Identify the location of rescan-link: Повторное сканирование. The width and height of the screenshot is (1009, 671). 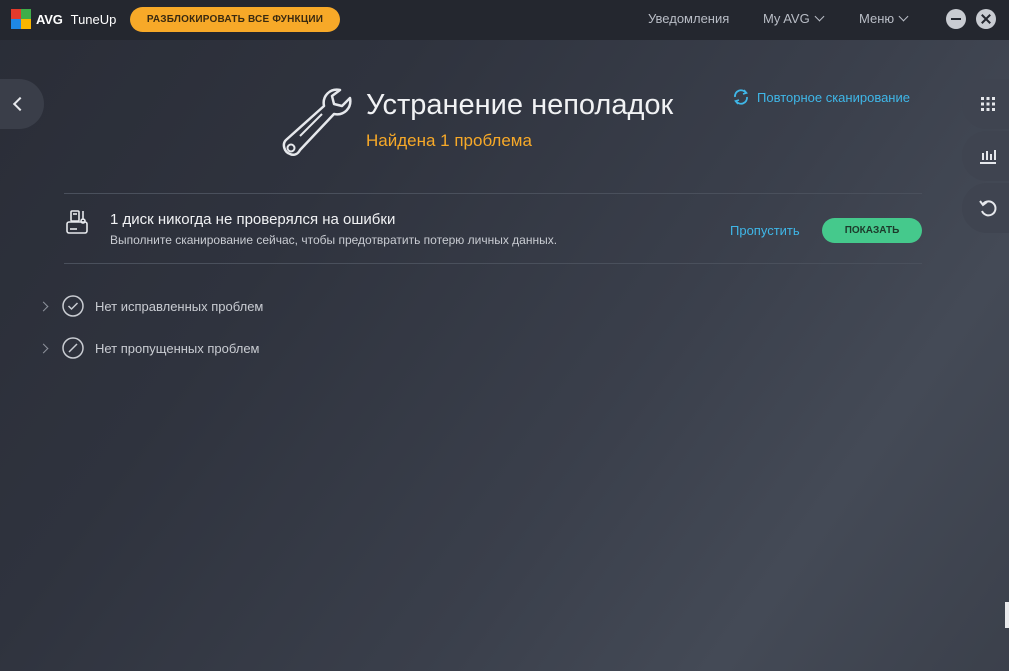
(821, 97).